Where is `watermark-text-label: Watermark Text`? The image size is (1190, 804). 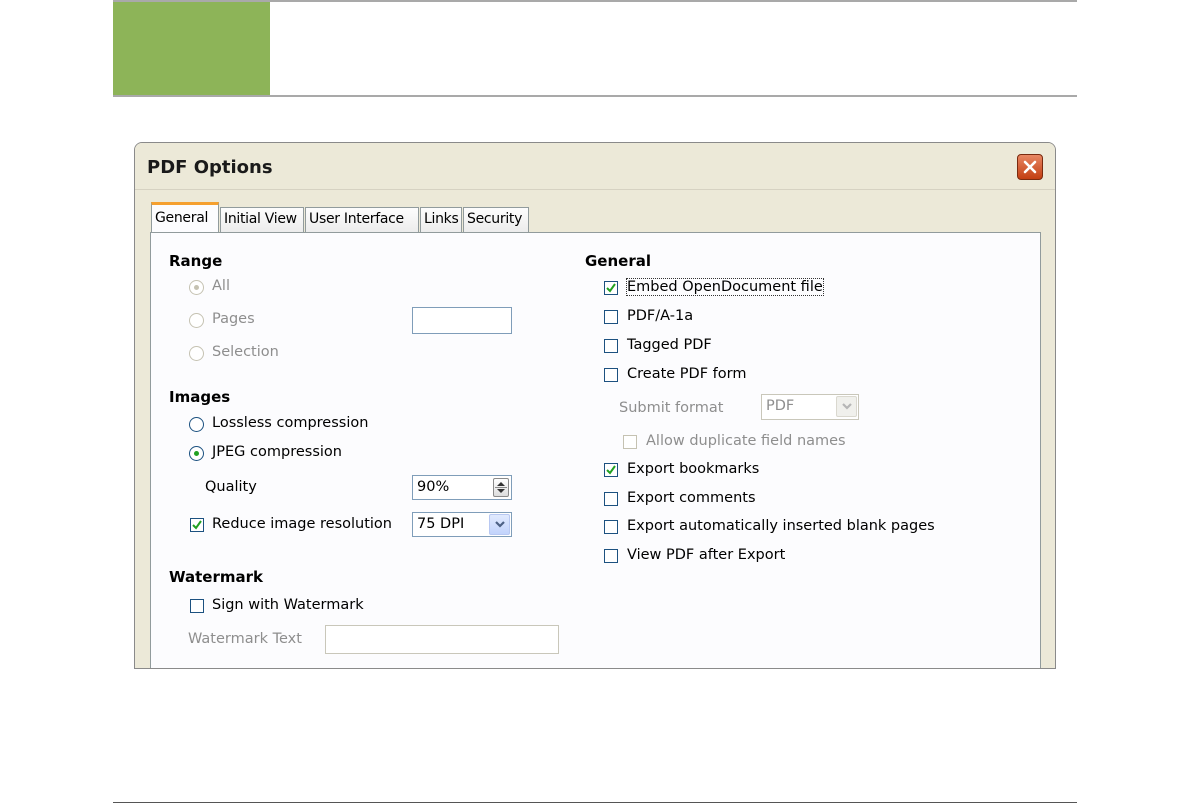 watermark-text-label: Watermark Text is located at coordinates (245, 639).